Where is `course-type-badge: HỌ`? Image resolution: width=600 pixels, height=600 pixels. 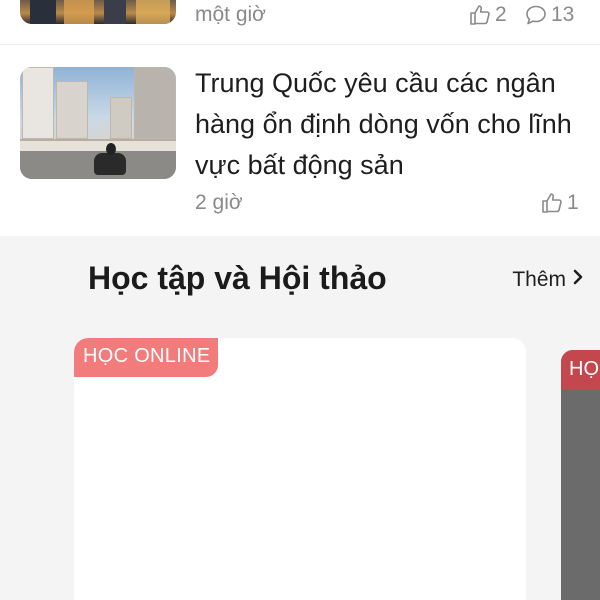
course-type-badge: HỌ is located at coordinates (580, 370).